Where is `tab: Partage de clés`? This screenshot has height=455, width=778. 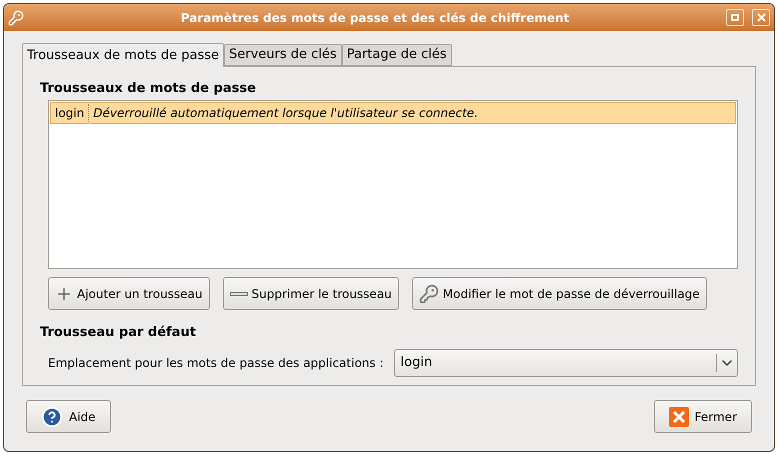 tab: Partage de clés is located at coordinates (397, 55).